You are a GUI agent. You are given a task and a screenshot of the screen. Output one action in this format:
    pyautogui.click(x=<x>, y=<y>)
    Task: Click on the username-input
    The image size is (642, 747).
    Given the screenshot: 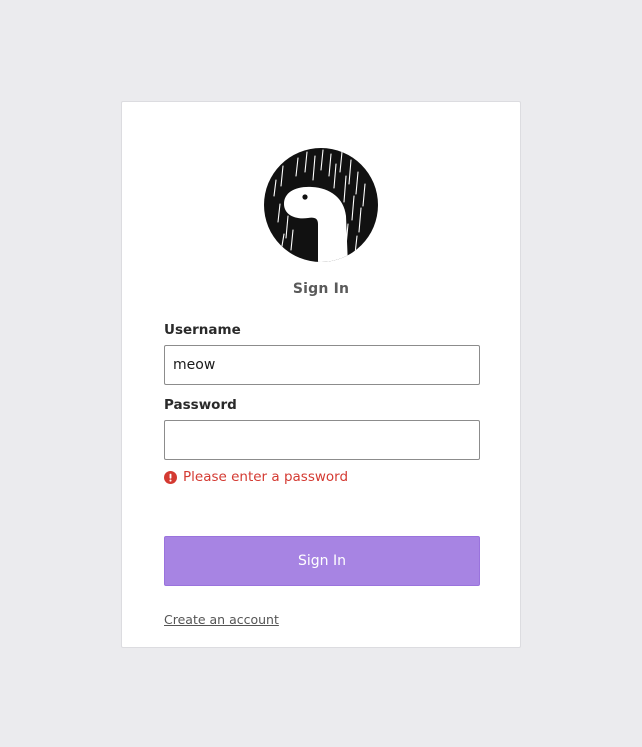 What is the action you would take?
    pyautogui.click(x=322, y=365)
    